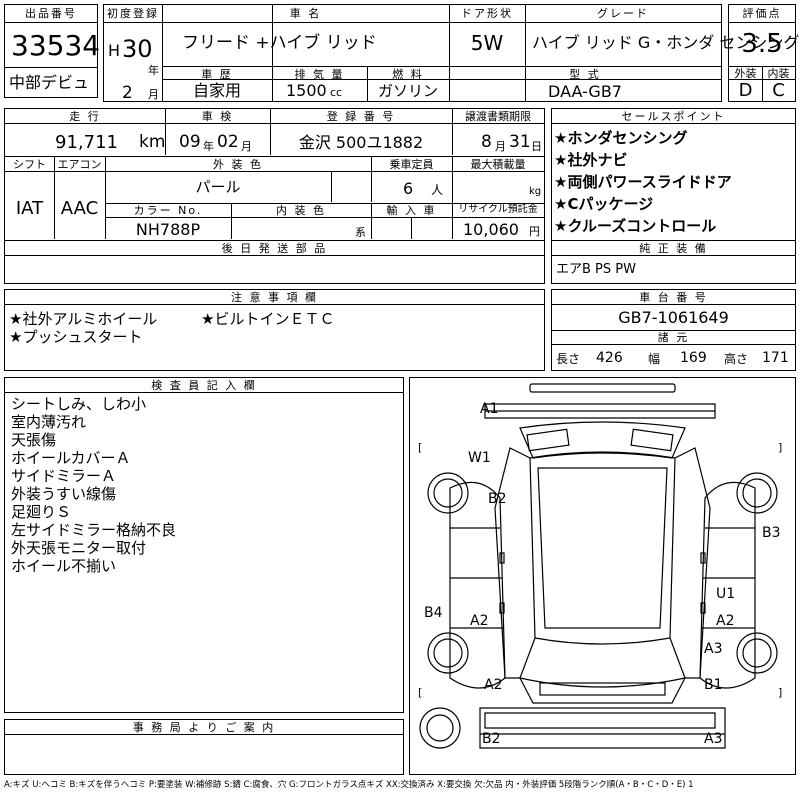  Describe the element at coordinates (361, 116) in the screenshot. I see `reg-number-label: 登 録 番 号` at that location.